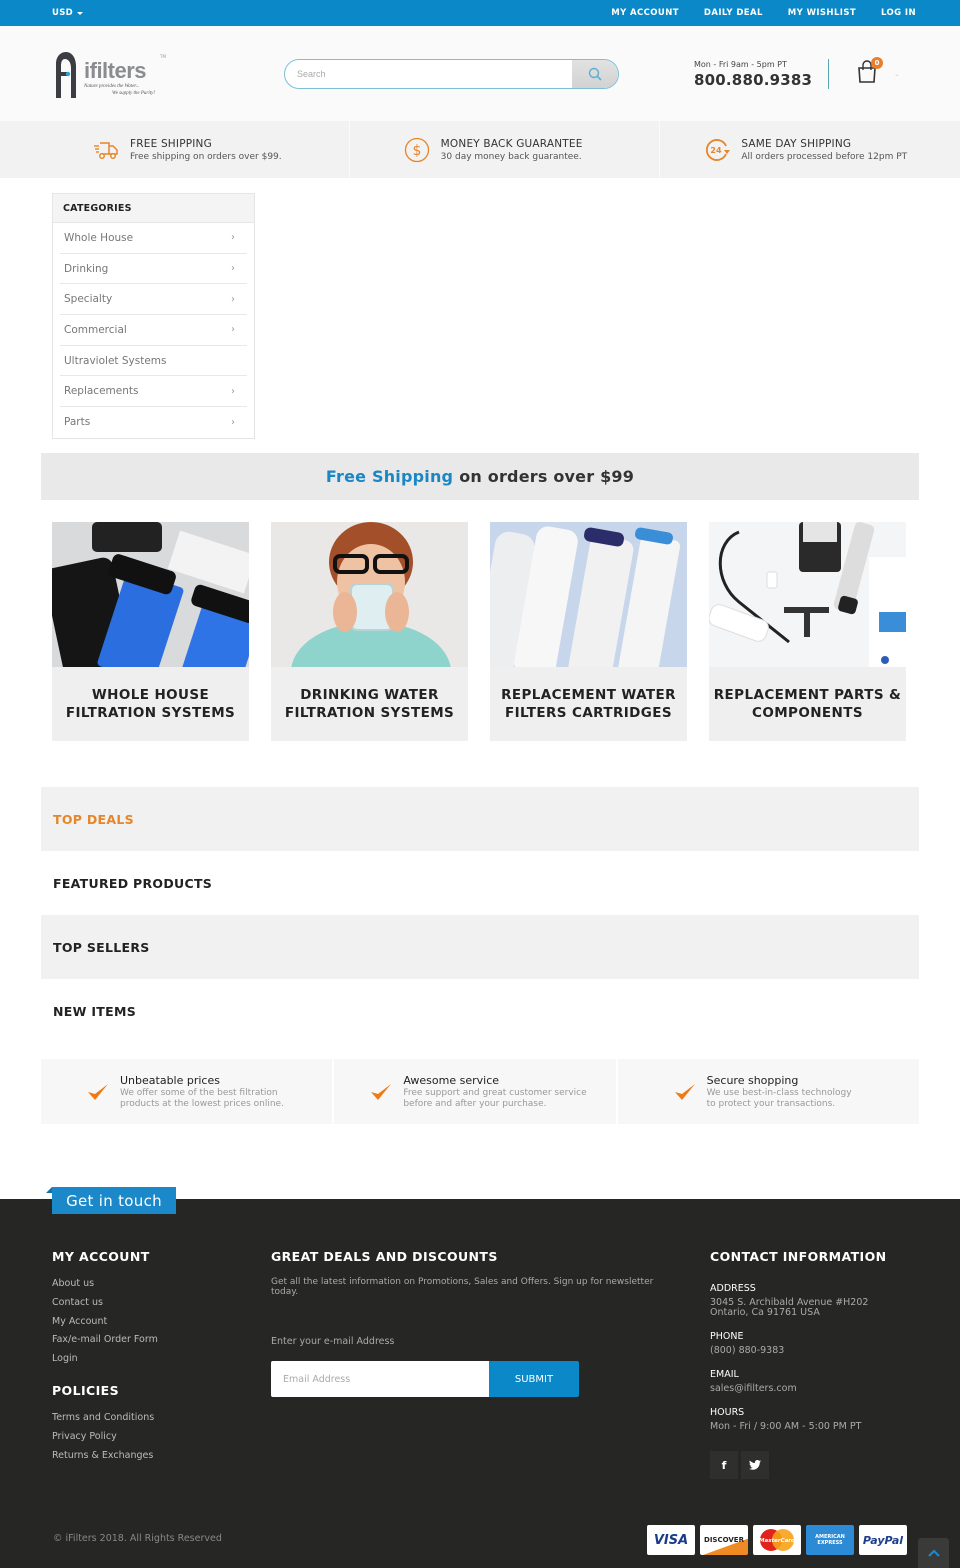  I want to click on promo-highlight: Free Shipping, so click(389, 476).